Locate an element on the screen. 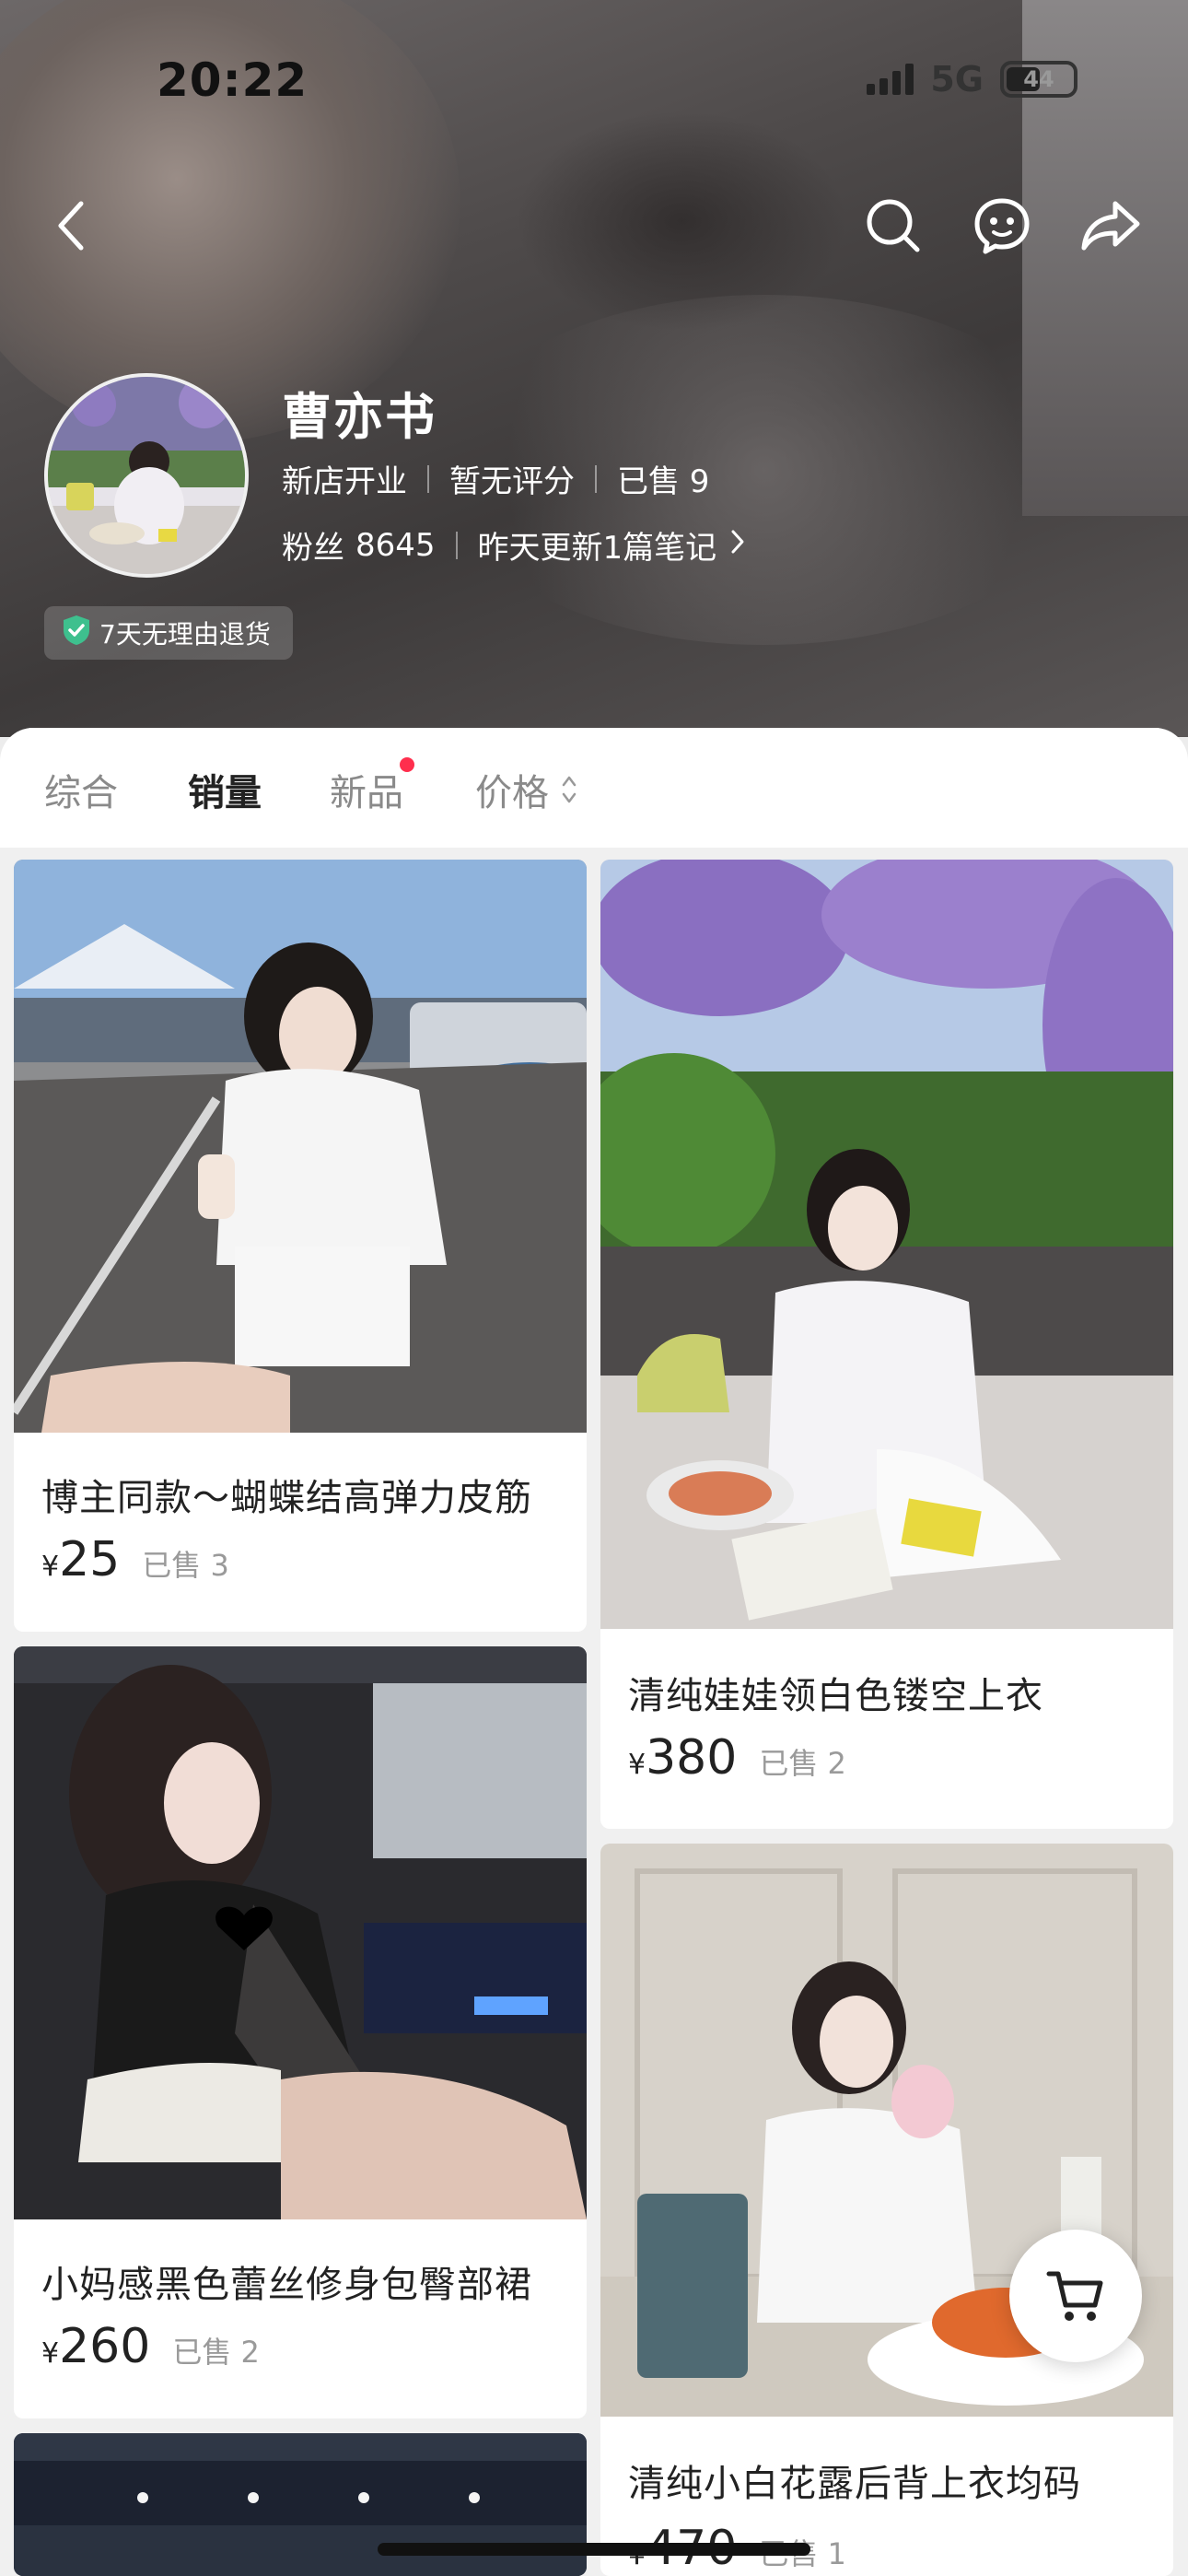 The width and height of the screenshot is (1188, 2576). price-row: ¥25 已售 3 is located at coordinates (135, 1559).